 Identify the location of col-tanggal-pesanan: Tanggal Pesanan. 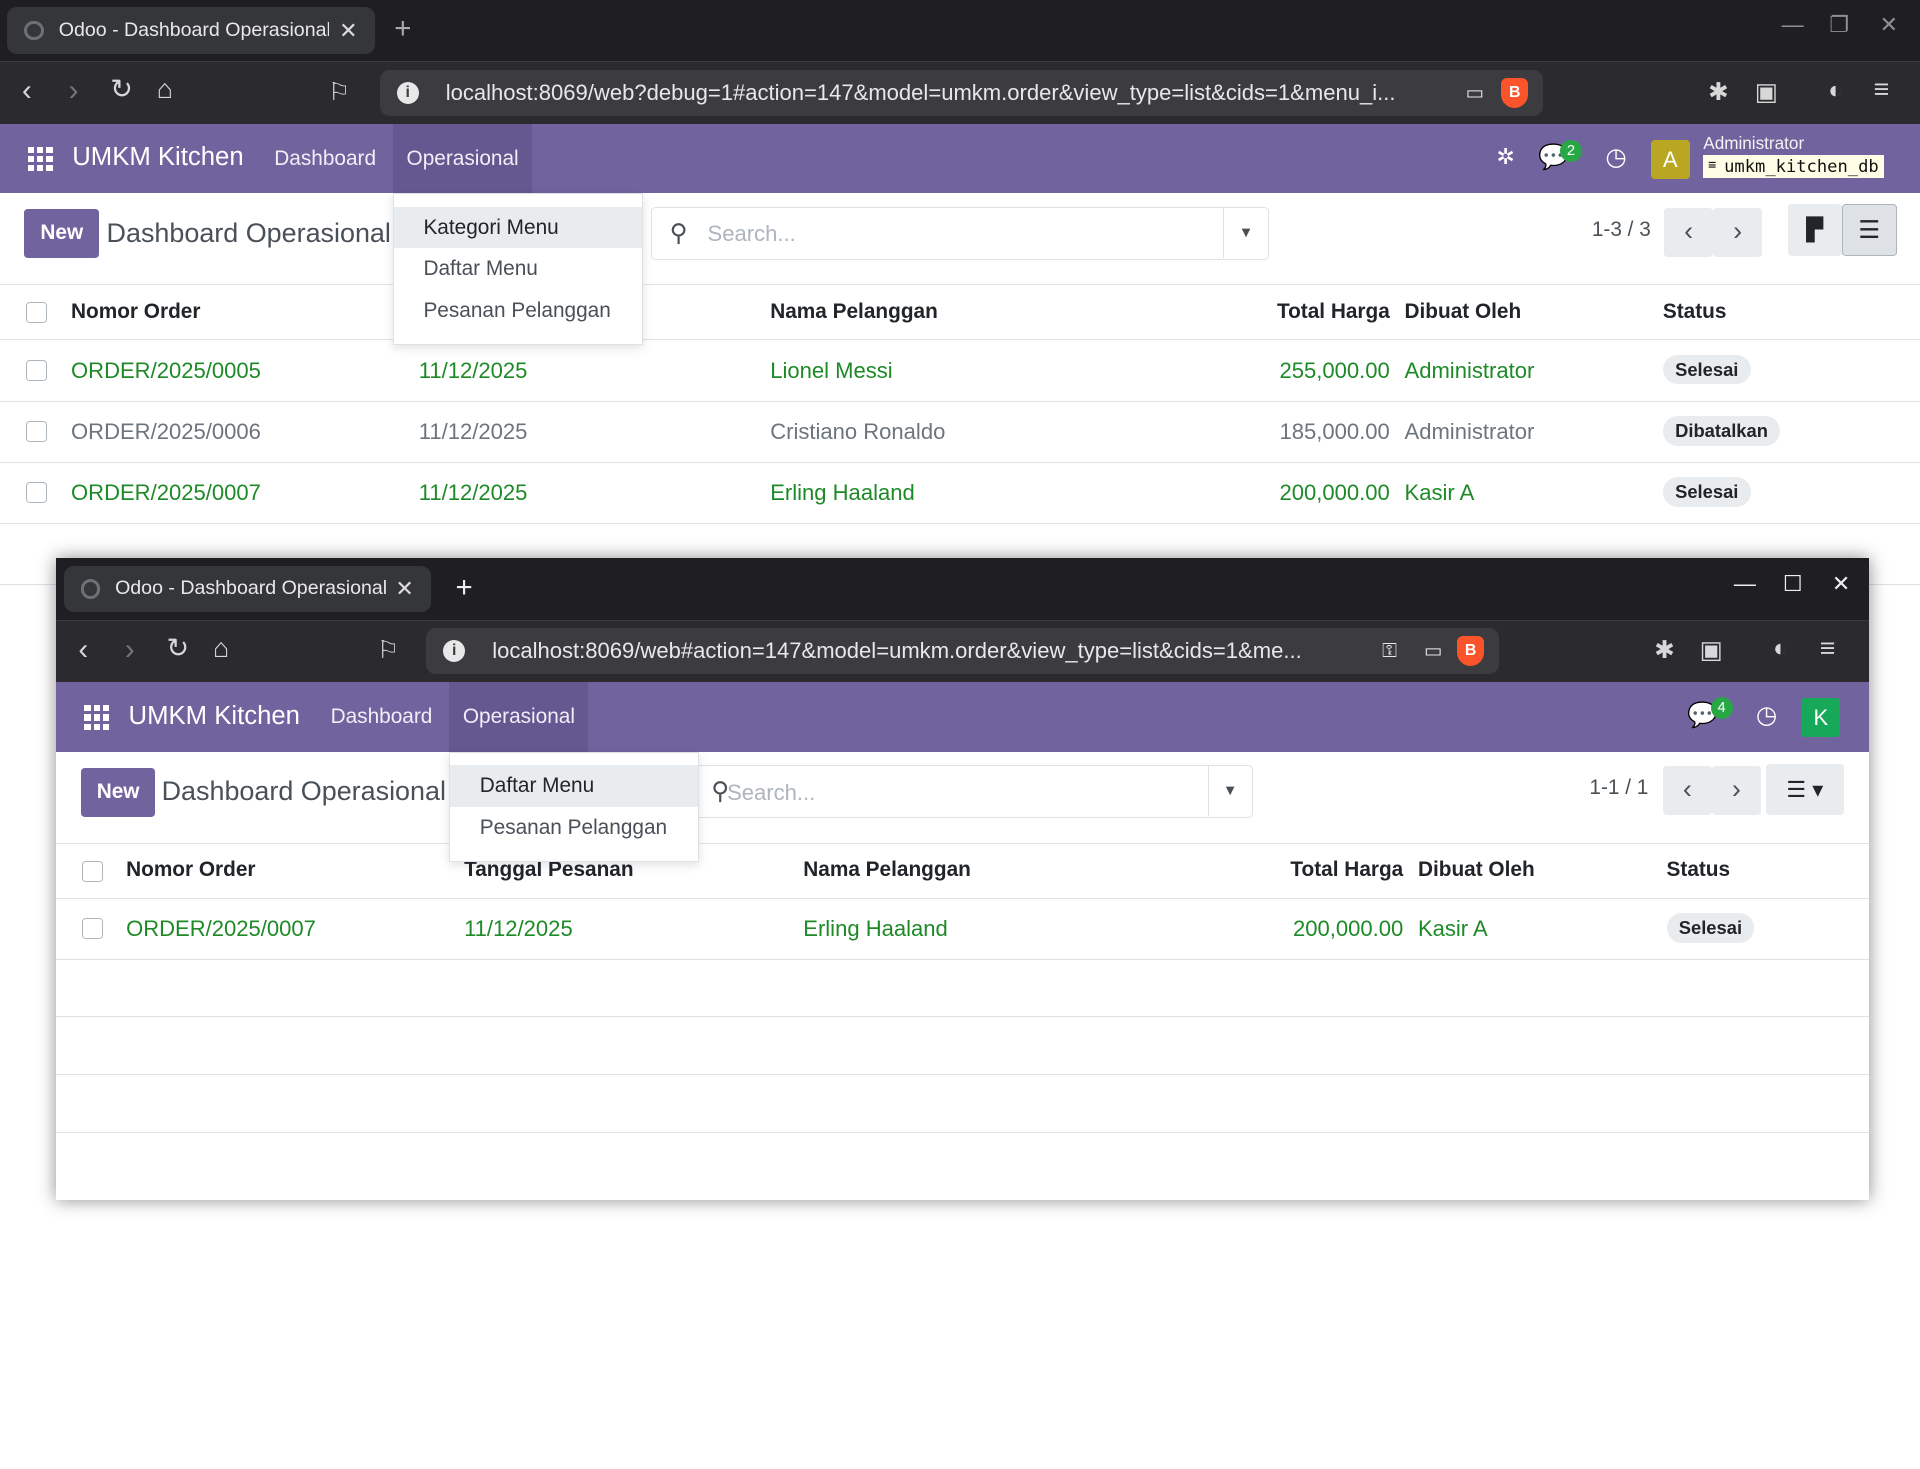
(549, 870).